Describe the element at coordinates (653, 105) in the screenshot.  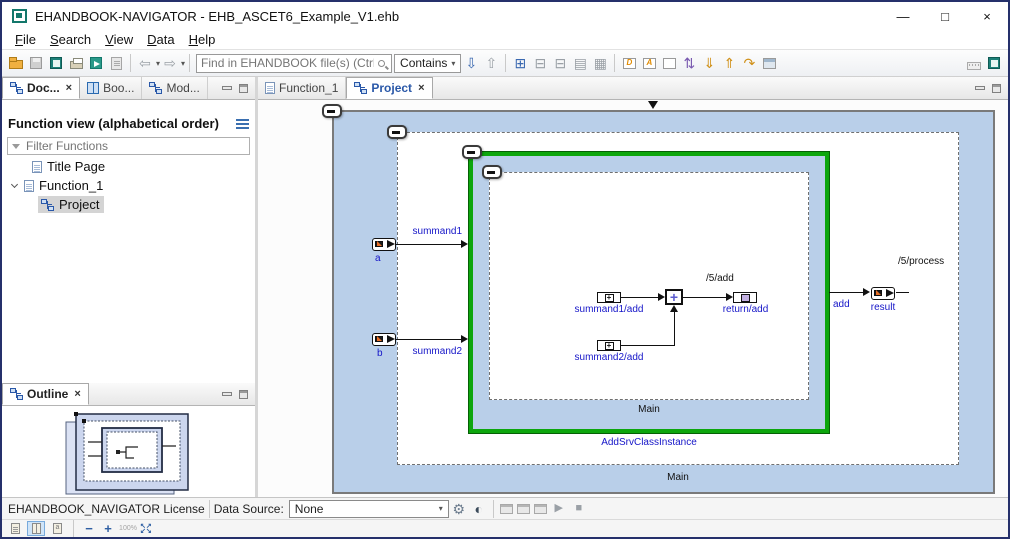
I see `anchor-marker-icon` at that location.